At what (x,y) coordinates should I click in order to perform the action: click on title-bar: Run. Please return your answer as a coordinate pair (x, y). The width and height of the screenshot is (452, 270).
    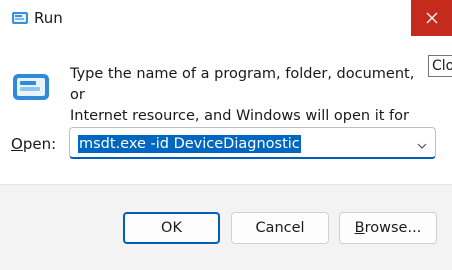
    Looking at the image, I should click on (226, 18).